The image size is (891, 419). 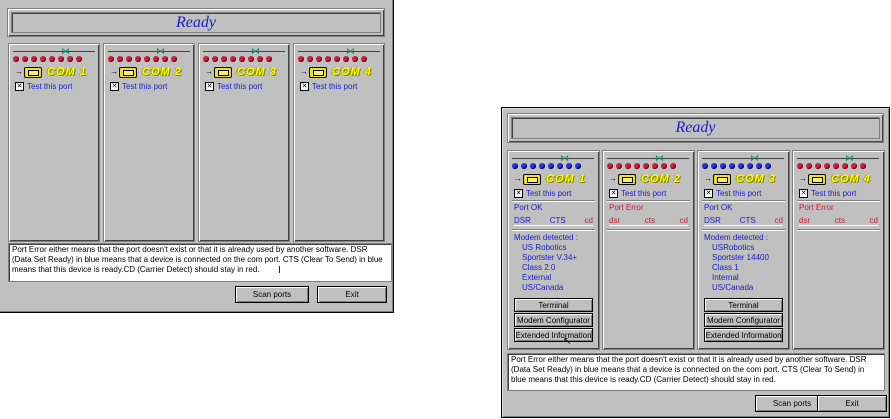 I want to click on port-panel-2: ⋈ → COM 2 ✕ Test this port Port Error dsr cts cd, so click(x=648, y=250).